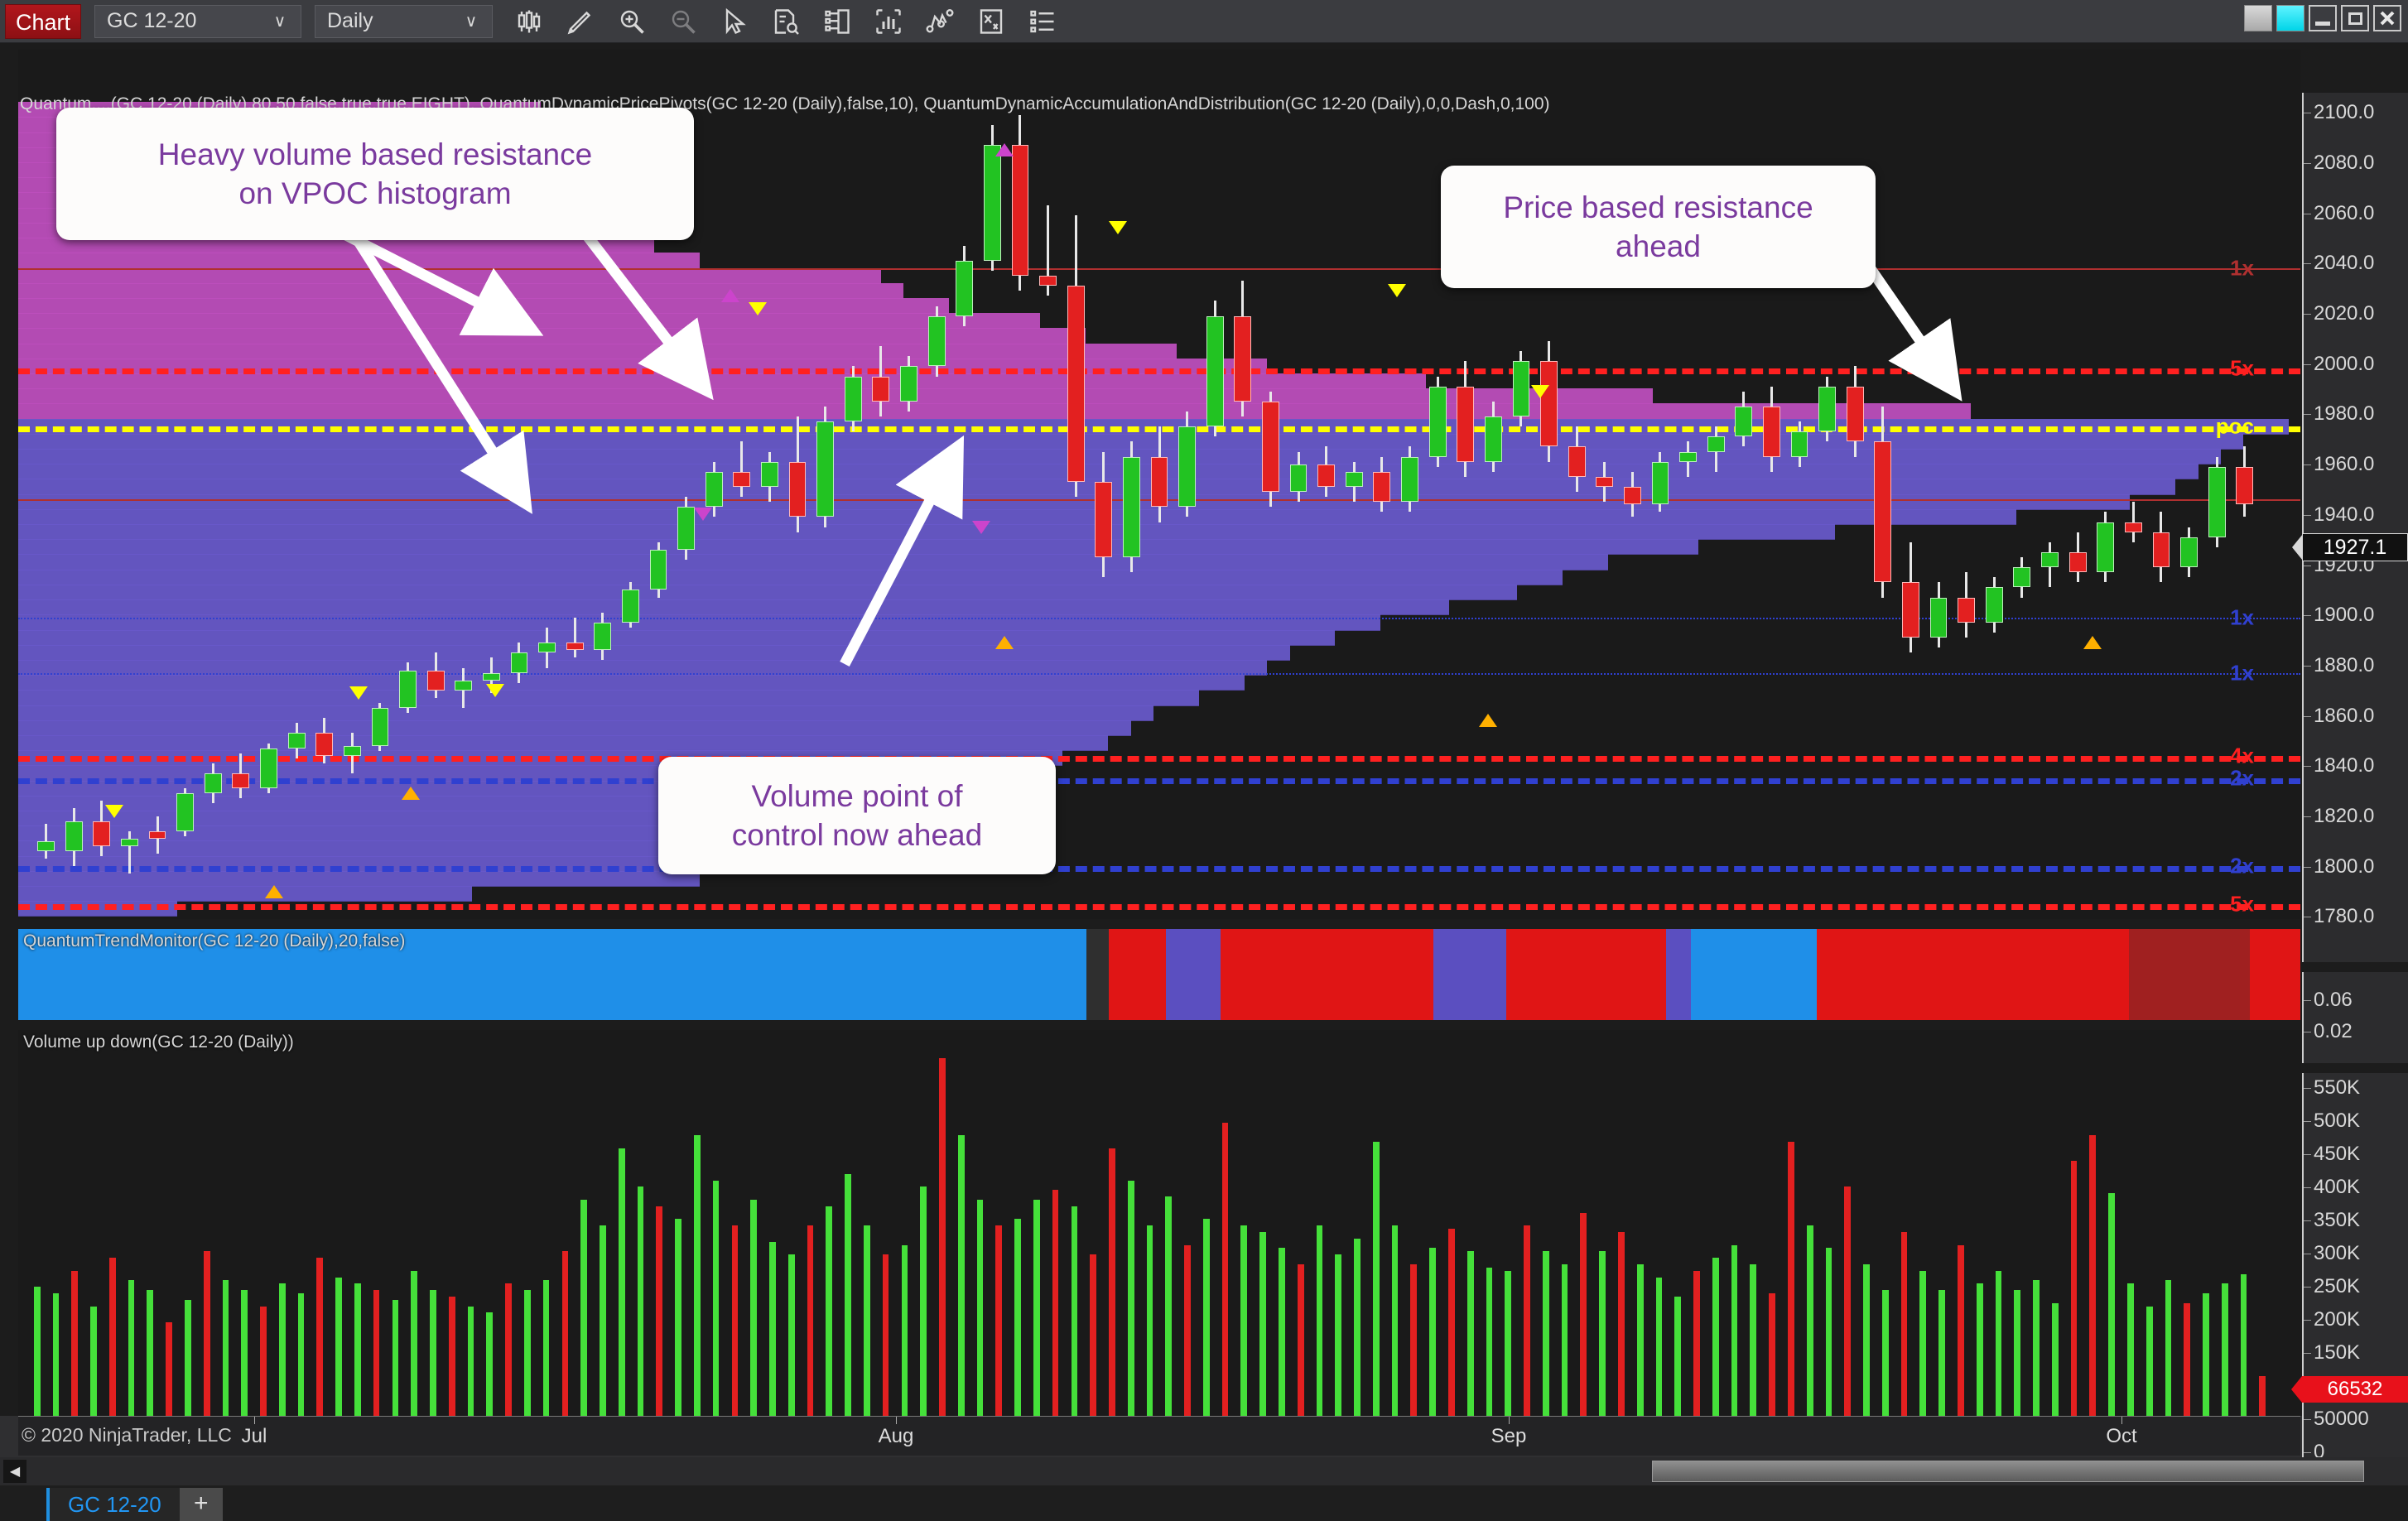  Describe the element at coordinates (1159, 1436) in the screenshot. I see `time-axis: Jul Aug Sep Oct` at that location.